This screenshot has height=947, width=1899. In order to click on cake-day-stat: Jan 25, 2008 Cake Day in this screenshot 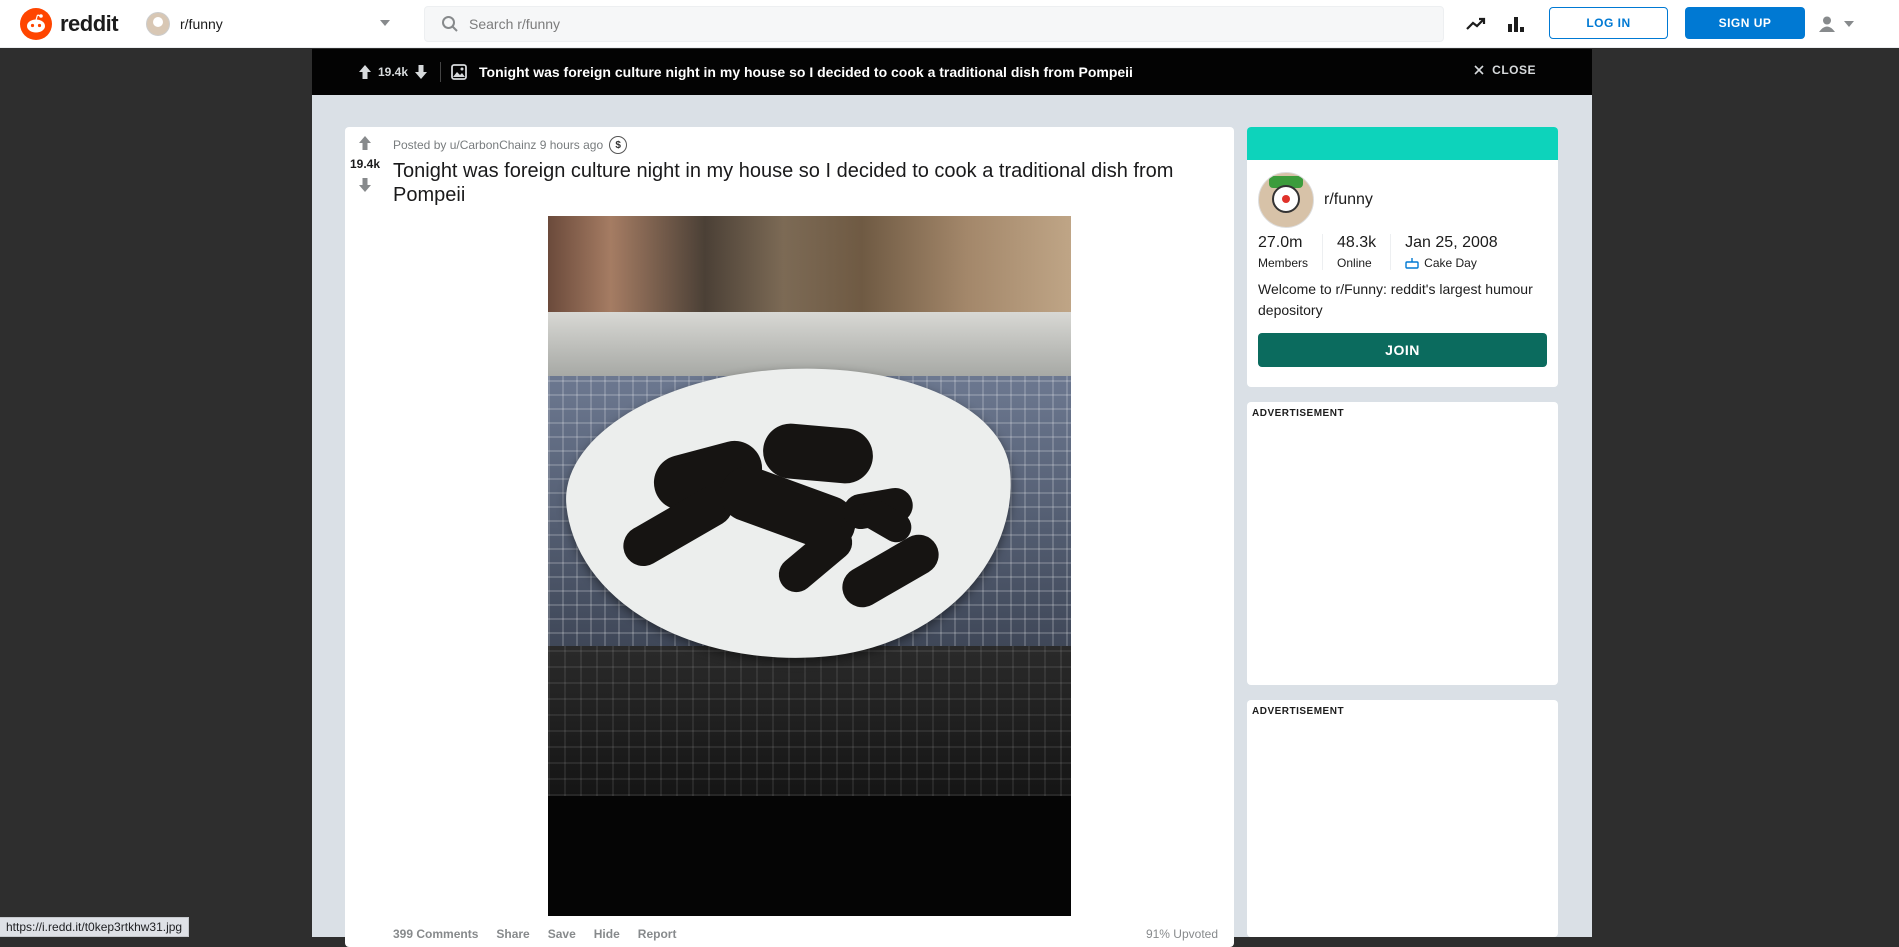, I will do `click(1458, 252)`.